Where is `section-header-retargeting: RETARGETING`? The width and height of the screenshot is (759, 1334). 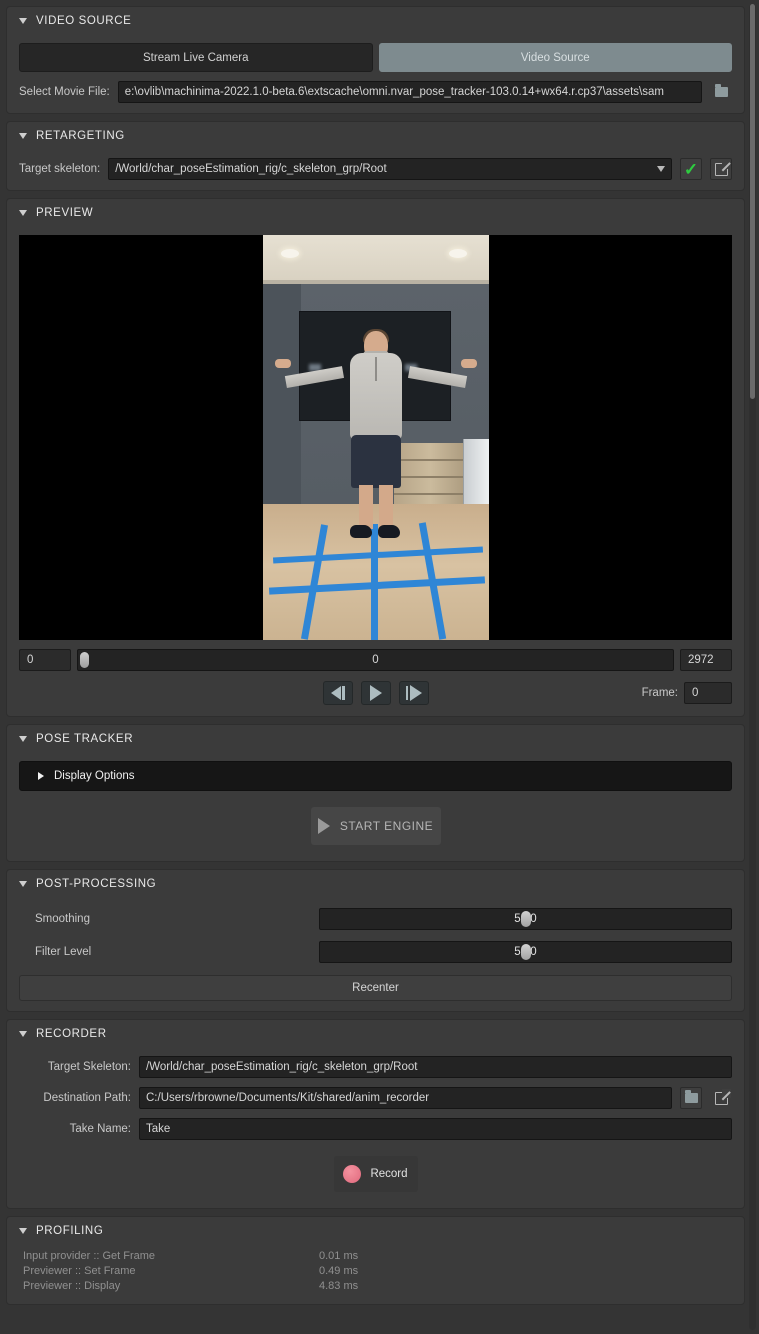 section-header-retargeting: RETARGETING is located at coordinates (375, 135).